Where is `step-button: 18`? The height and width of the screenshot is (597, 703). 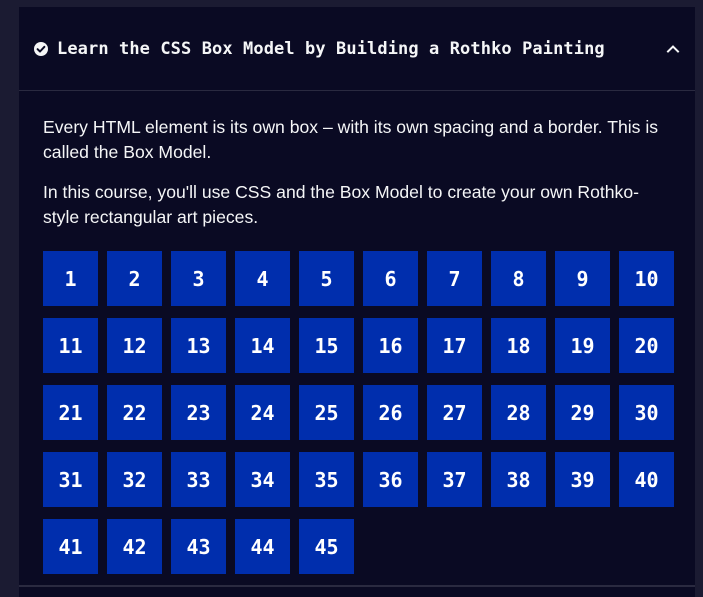
step-button: 18 is located at coordinates (518, 345).